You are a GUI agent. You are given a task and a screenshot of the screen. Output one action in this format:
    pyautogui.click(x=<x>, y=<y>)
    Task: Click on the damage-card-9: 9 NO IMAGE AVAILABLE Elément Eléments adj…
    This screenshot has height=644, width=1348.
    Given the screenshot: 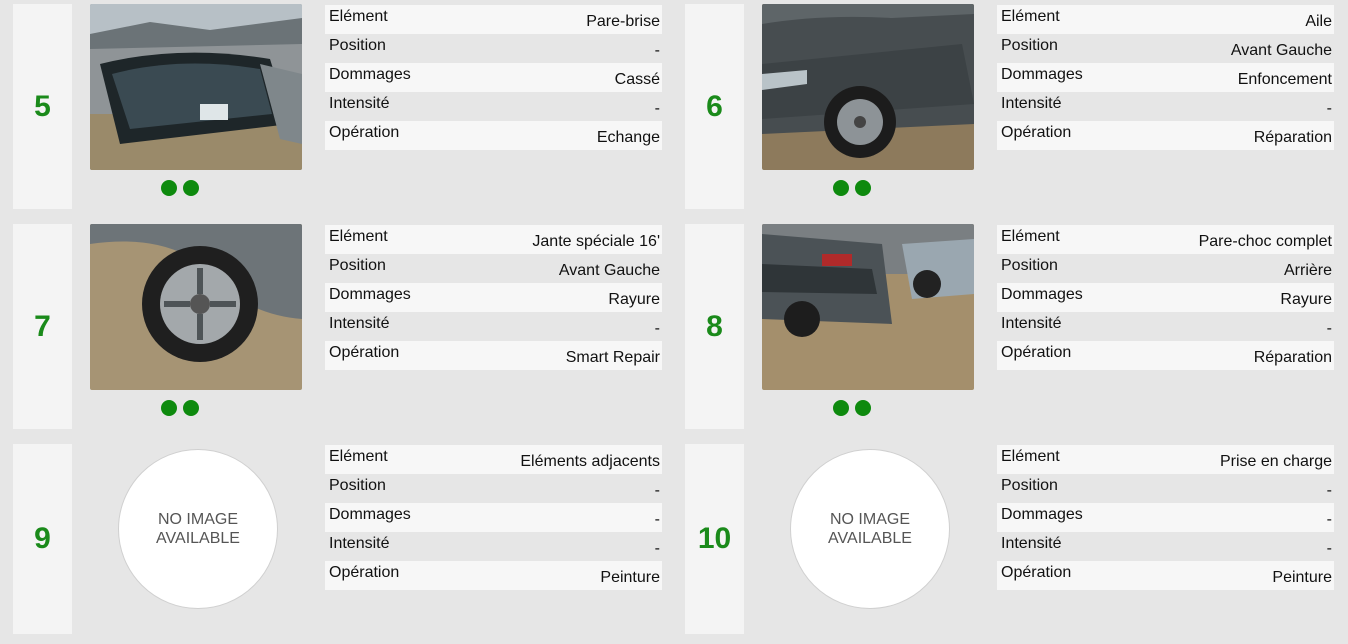 What is the action you would take?
    pyautogui.click(x=337, y=539)
    